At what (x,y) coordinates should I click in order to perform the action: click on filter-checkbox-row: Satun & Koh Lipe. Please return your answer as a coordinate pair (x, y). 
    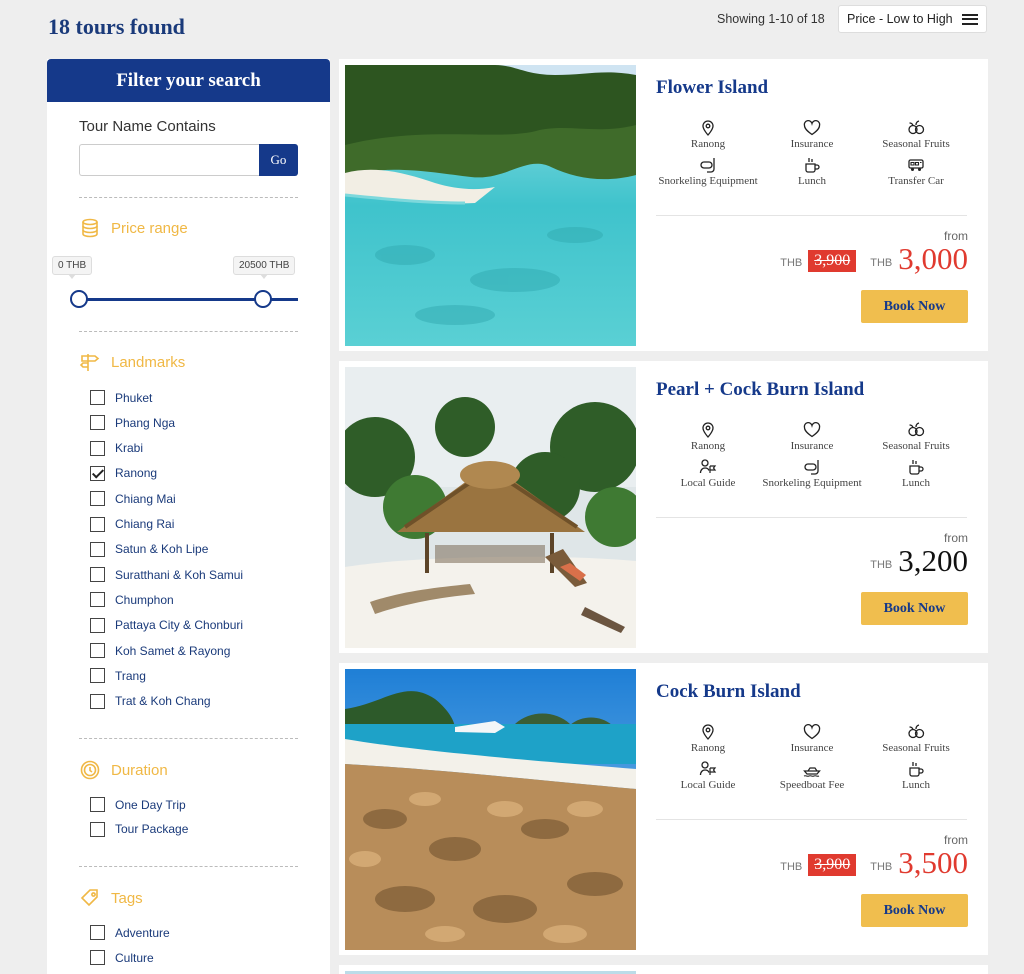
    Looking at the image, I should click on (149, 549).